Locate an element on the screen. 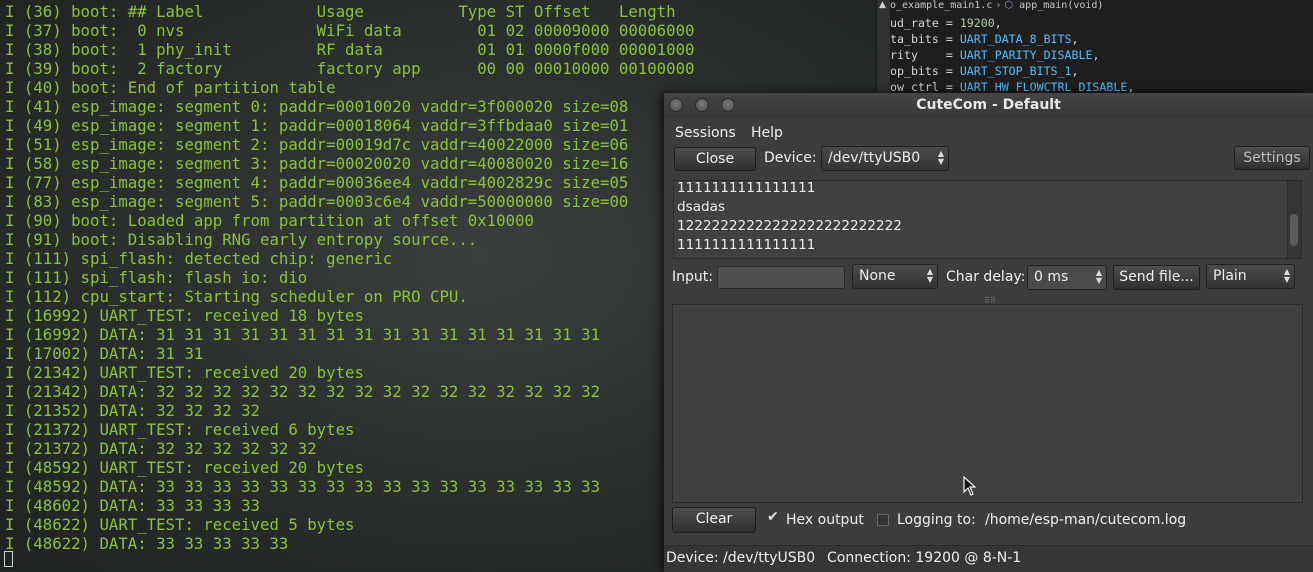 The width and height of the screenshot is (1313, 572). clear-button: Clear is located at coordinates (714, 520).